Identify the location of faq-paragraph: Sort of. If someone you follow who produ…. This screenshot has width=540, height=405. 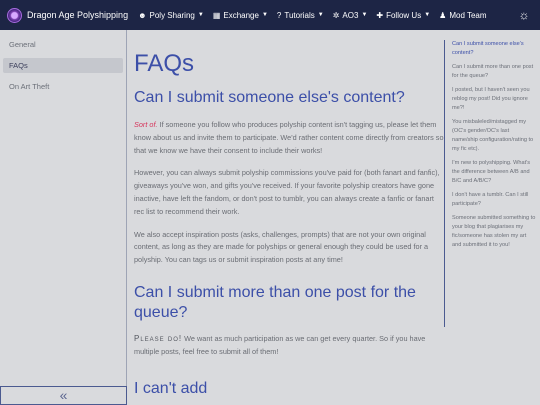
(289, 138).